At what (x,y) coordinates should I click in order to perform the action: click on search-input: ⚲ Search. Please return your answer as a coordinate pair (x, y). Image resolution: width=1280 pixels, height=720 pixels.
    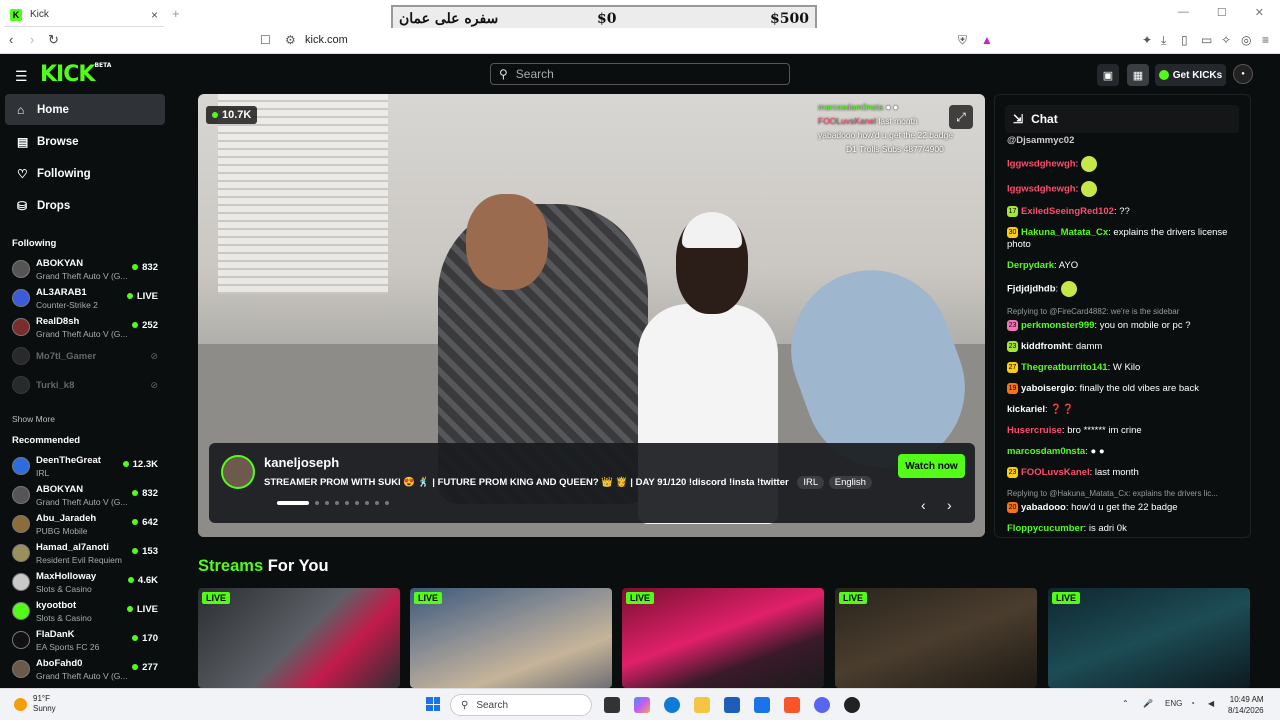
    Looking at the image, I should click on (640, 74).